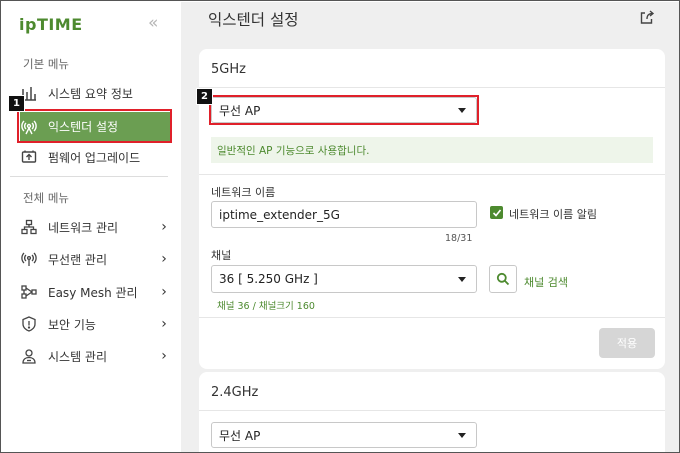 This screenshot has width=680, height=453. I want to click on sidebar-item-label: 무선랜 관리, so click(78, 259).